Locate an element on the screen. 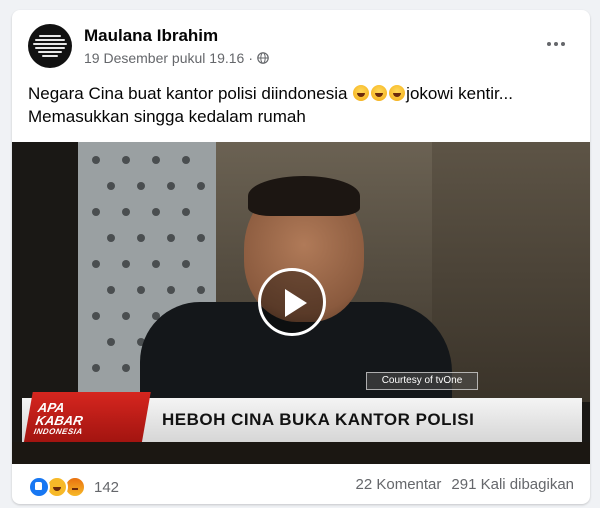 Image resolution: width=600 pixels, height=508 pixels. news-ticker-headline: HEBOH CINA BUKA KANTOR POLISI is located at coordinates (318, 419).